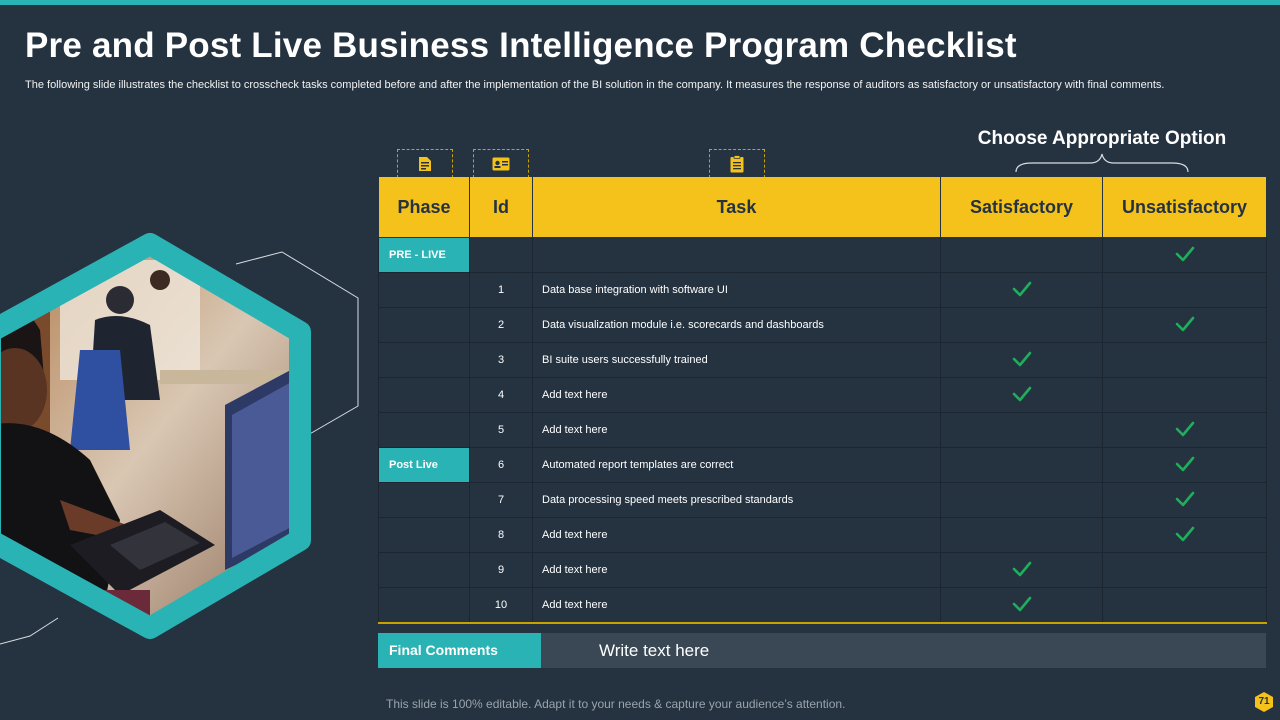  I want to click on phase-cell: PRE - LIVE, so click(424, 255).